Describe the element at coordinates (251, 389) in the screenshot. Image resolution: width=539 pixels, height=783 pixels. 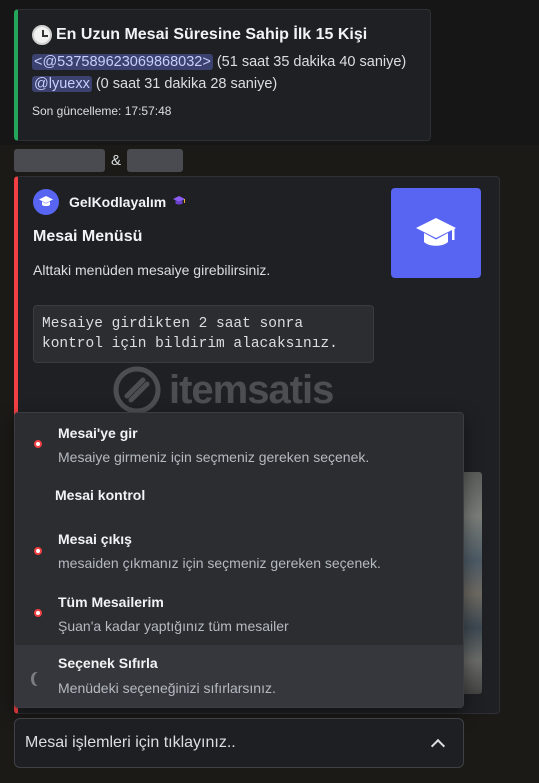
I see `watermark-text: itemsatis` at that location.